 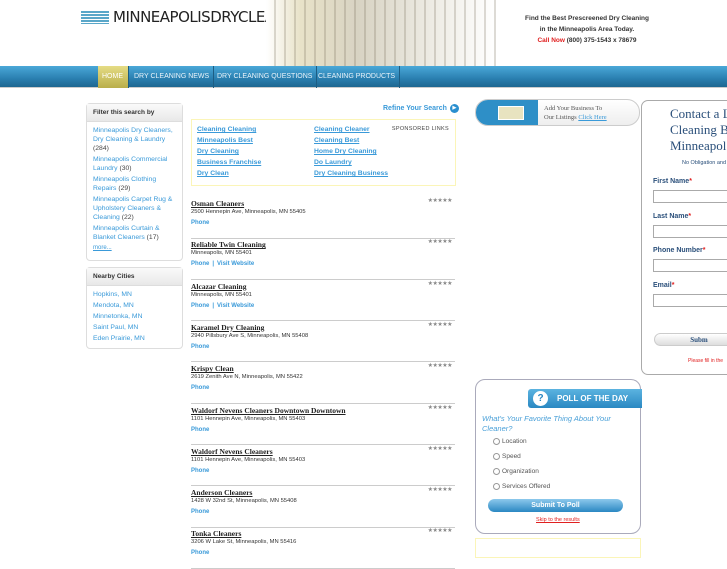 I want to click on filter-item: Minneapolis Clothing Repairs (29), so click(x=134, y=184).